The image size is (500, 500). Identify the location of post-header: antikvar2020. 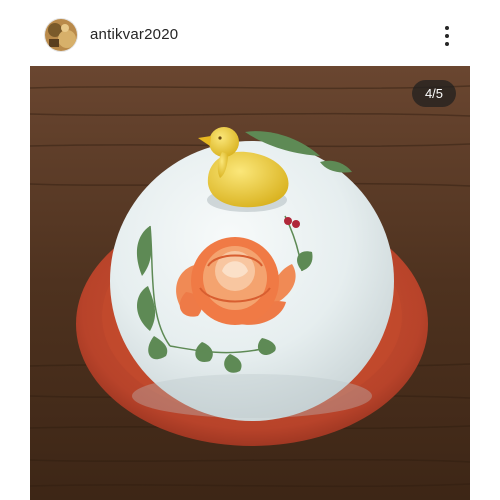
(250, 33).